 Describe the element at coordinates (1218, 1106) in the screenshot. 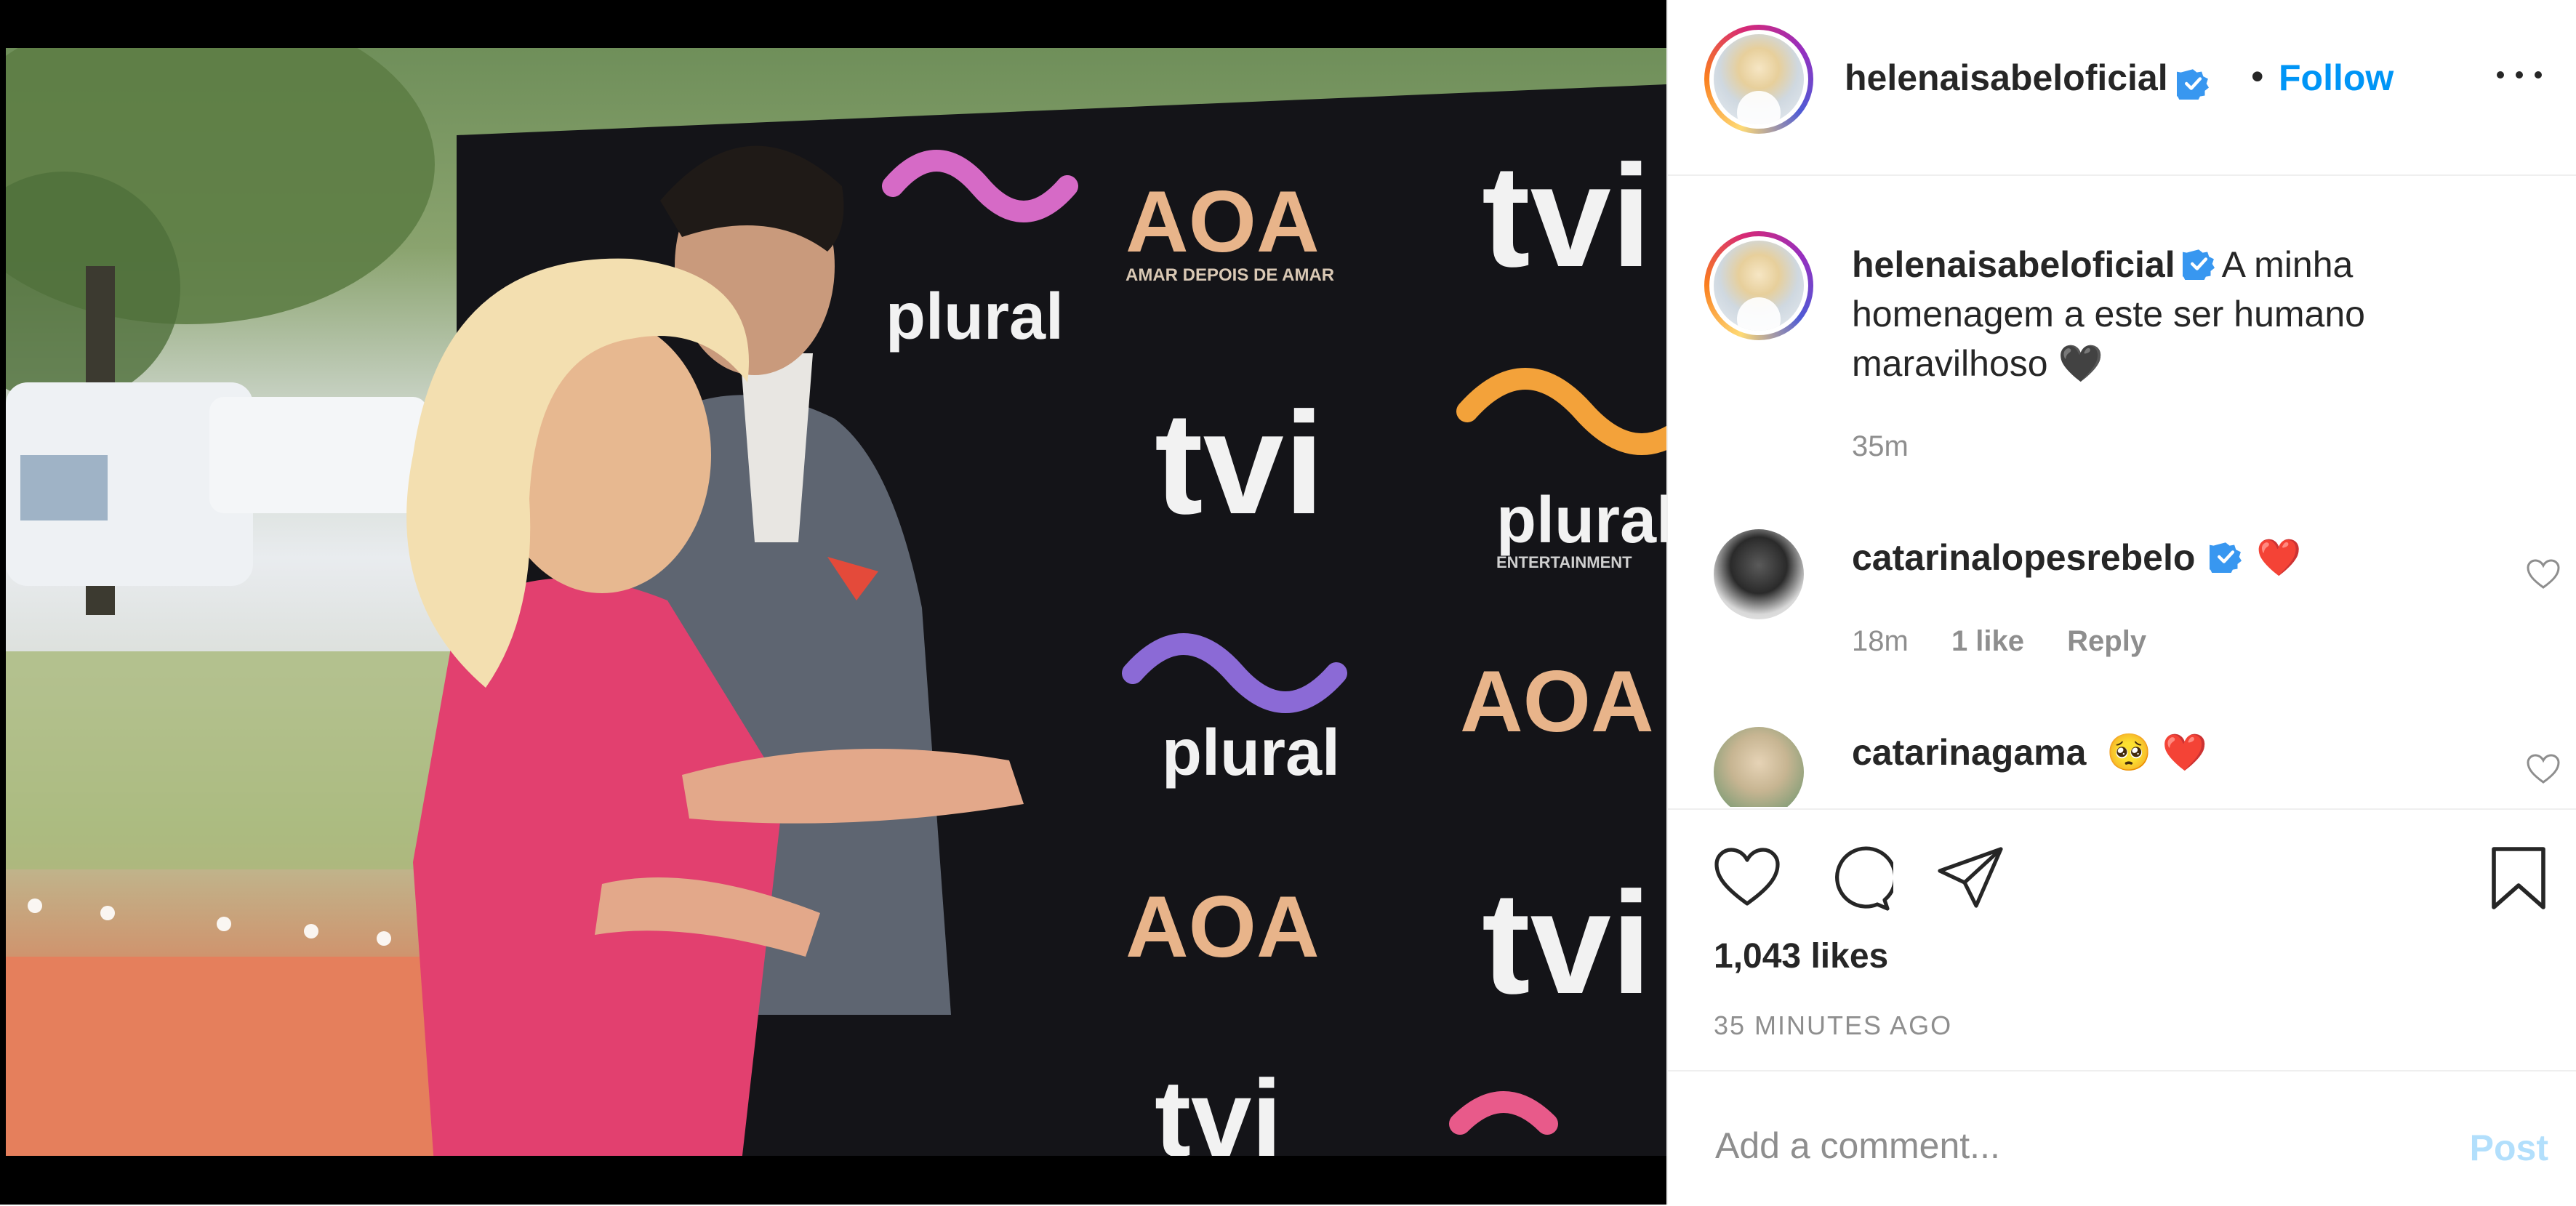

I see `backdrop-logo-tvi-4: tvi` at that location.